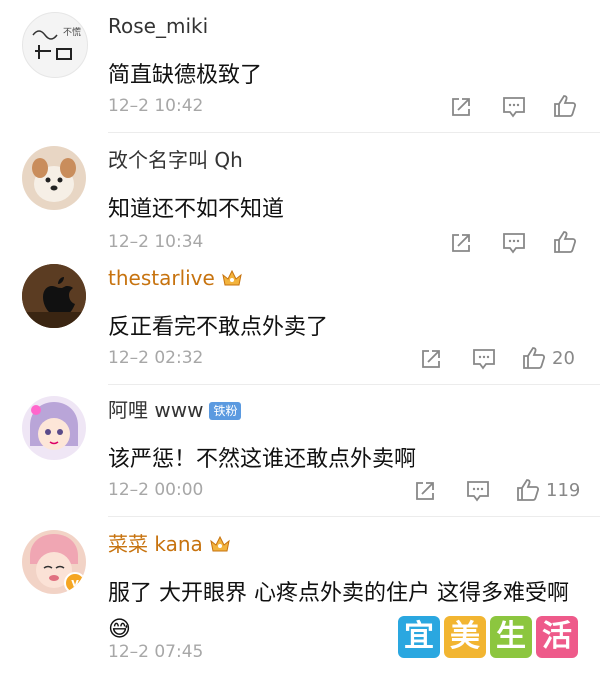  What do you see at coordinates (161, 278) in the screenshot?
I see `username-text: thestarlive` at bounding box center [161, 278].